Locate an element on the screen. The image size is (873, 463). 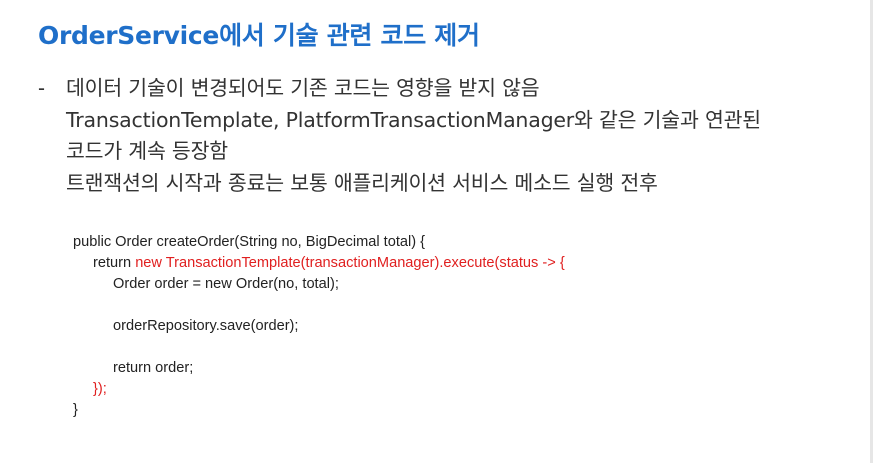
code-line-close-lambda: }); is located at coordinates (100, 389).